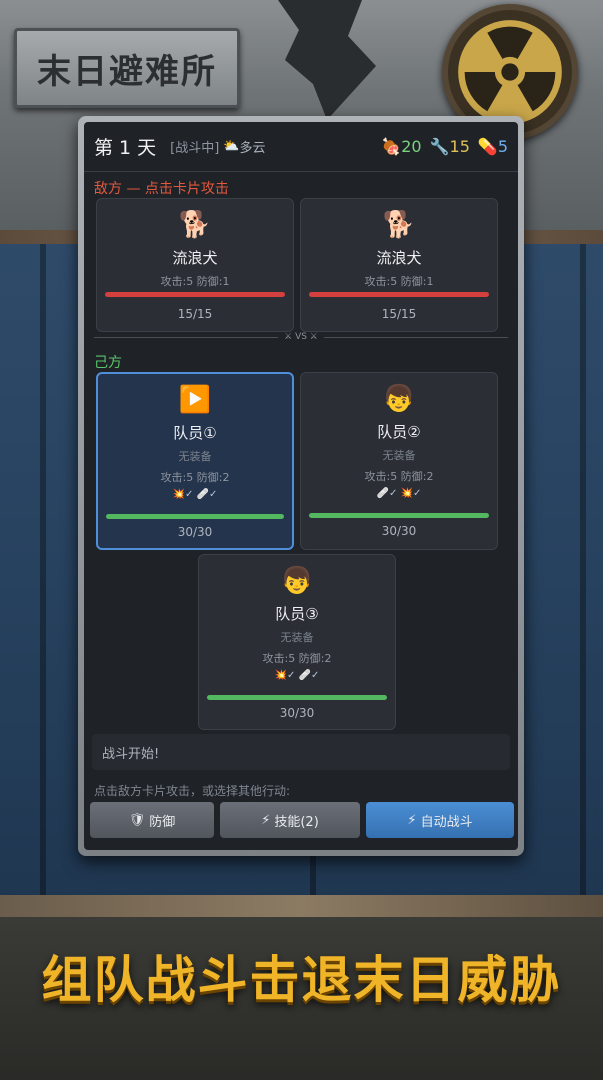 Image resolution: width=603 pixels, height=1080 pixels. I want to click on game-logo-text: 末日避难所, so click(127, 71).